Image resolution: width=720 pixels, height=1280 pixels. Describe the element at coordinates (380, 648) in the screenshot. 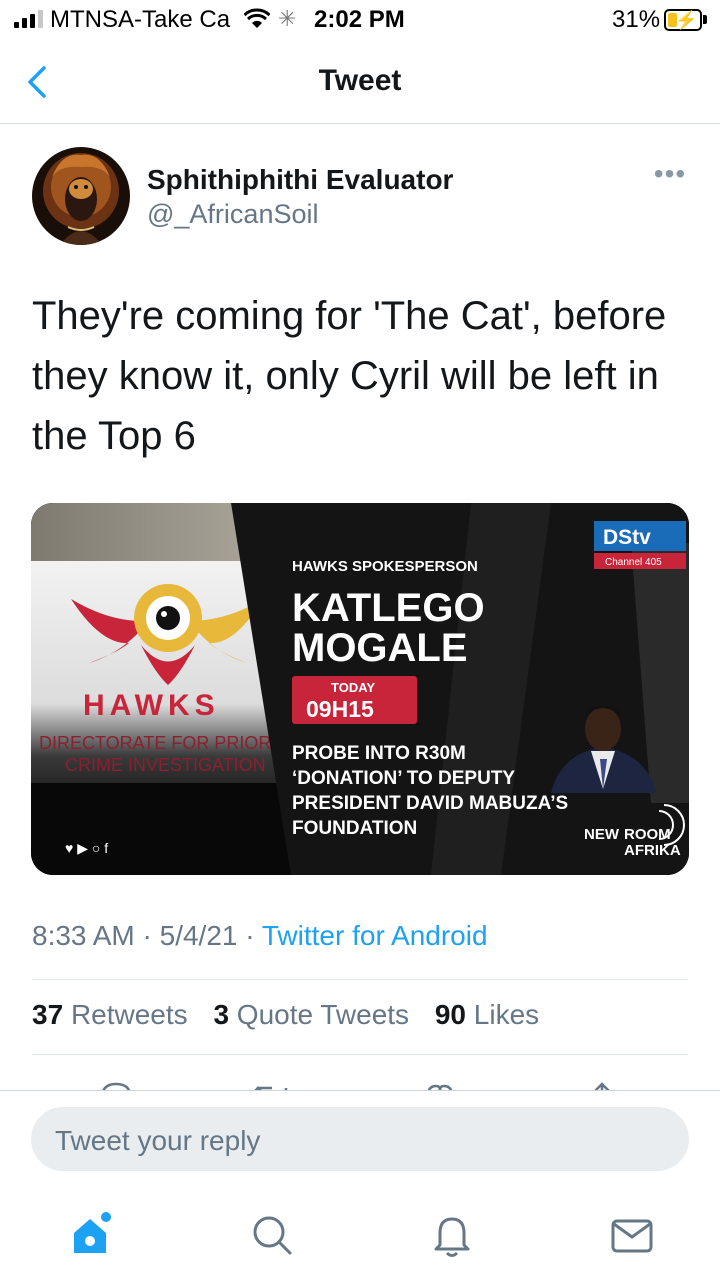

I see `spokesperson-name-2: MOGALE` at that location.